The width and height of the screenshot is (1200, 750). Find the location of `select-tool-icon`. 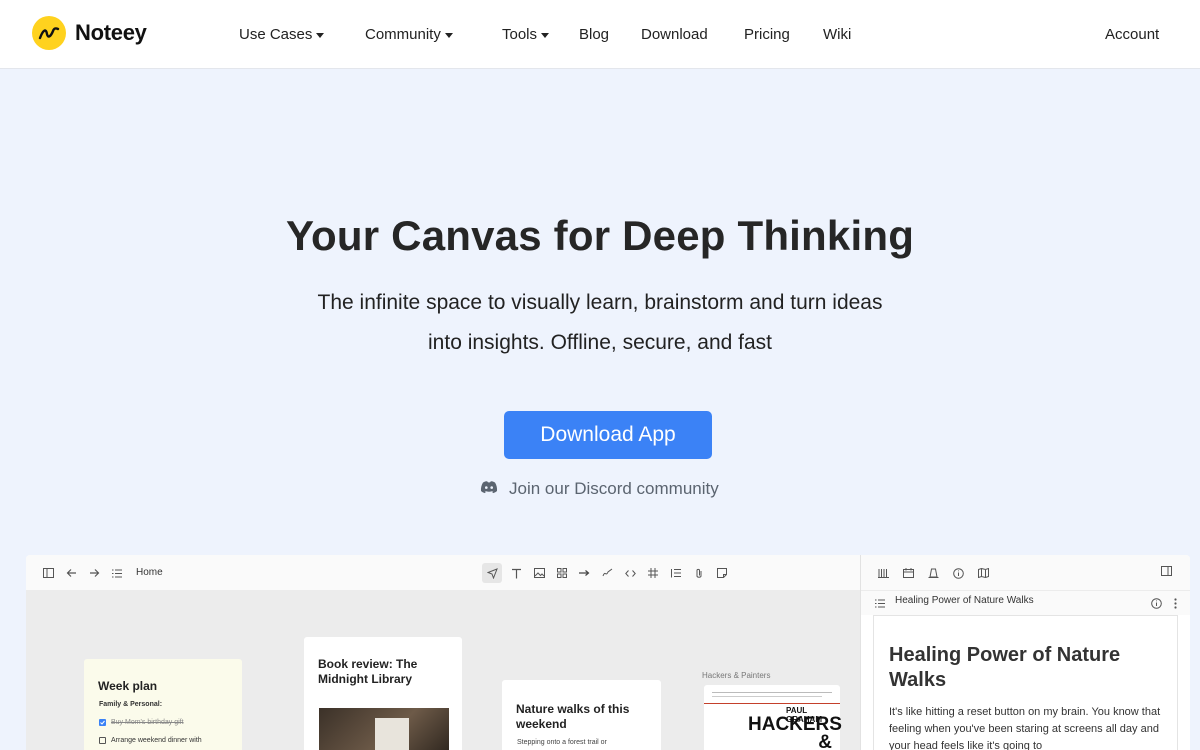

select-tool-icon is located at coordinates (492, 573).